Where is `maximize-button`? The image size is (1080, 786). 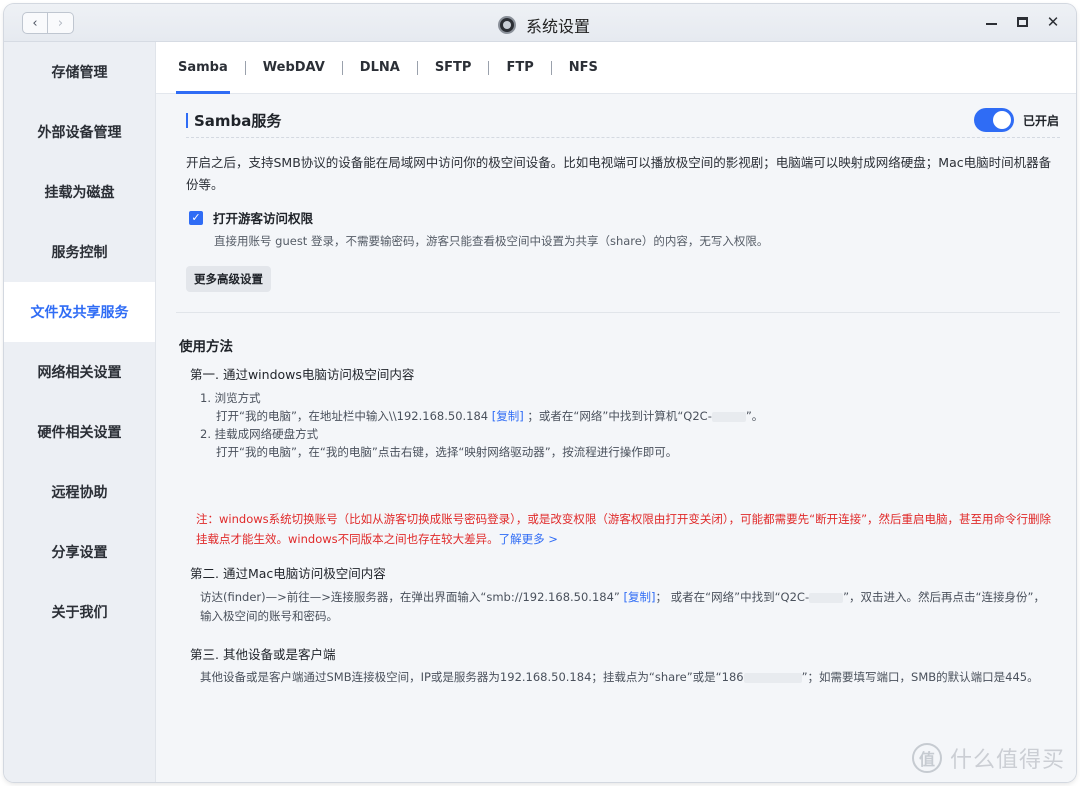
maximize-button is located at coordinates (1022, 22).